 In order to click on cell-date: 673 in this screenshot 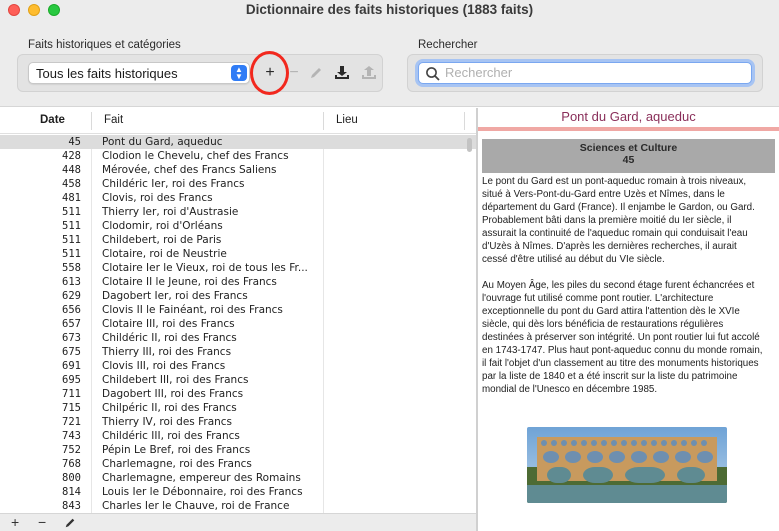, I will do `click(71, 338)`.